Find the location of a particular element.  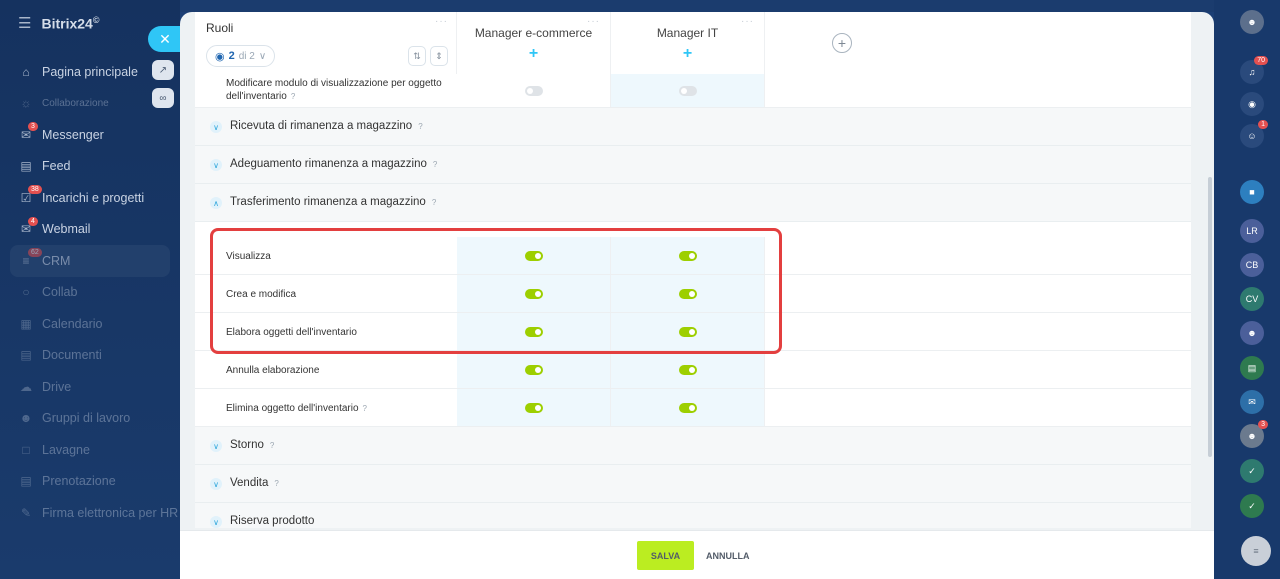

card-icon: ▤ is located at coordinates (1252, 368).